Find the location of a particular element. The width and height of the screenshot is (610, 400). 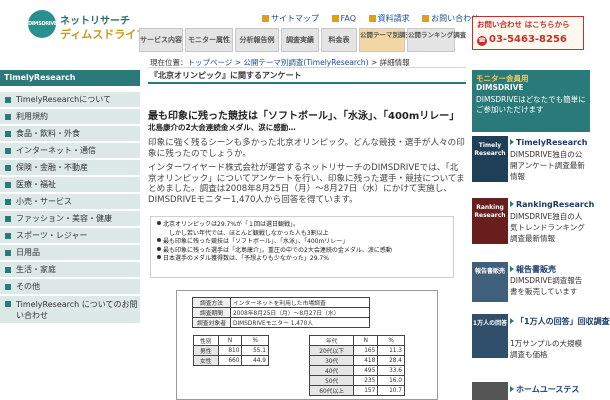

nav-ranking-survey: 公開ランキング調査 is located at coordinates (436, 40).